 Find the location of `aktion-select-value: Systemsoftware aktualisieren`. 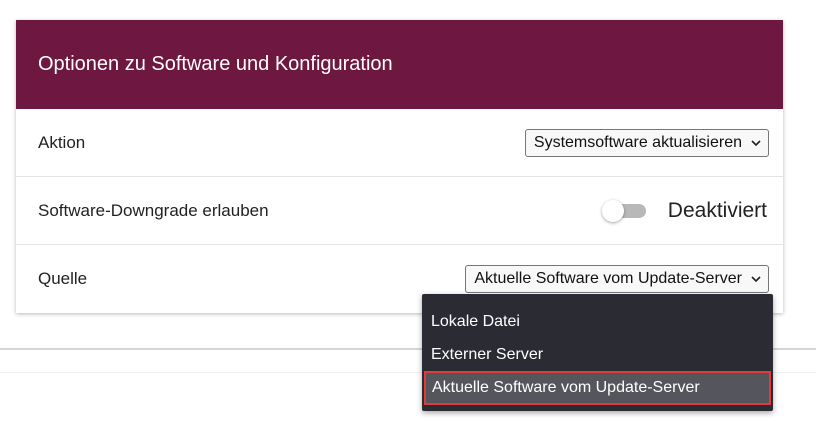

aktion-select-value: Systemsoftware aktualisieren is located at coordinates (637, 142).